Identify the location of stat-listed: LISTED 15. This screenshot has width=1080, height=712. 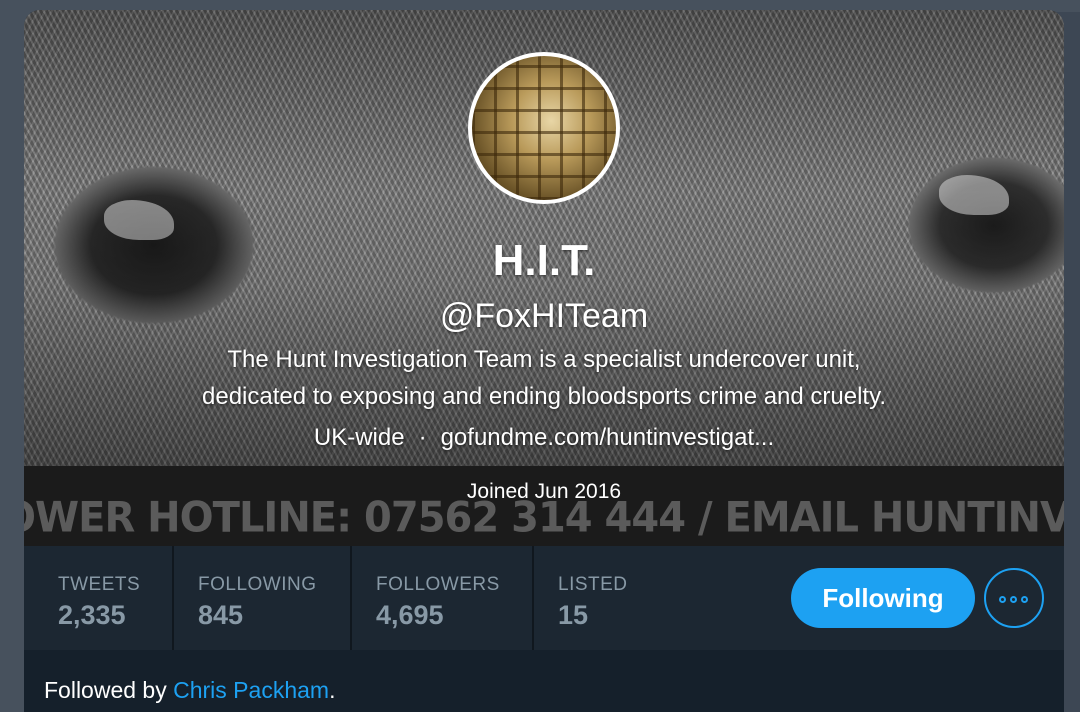
(593, 598).